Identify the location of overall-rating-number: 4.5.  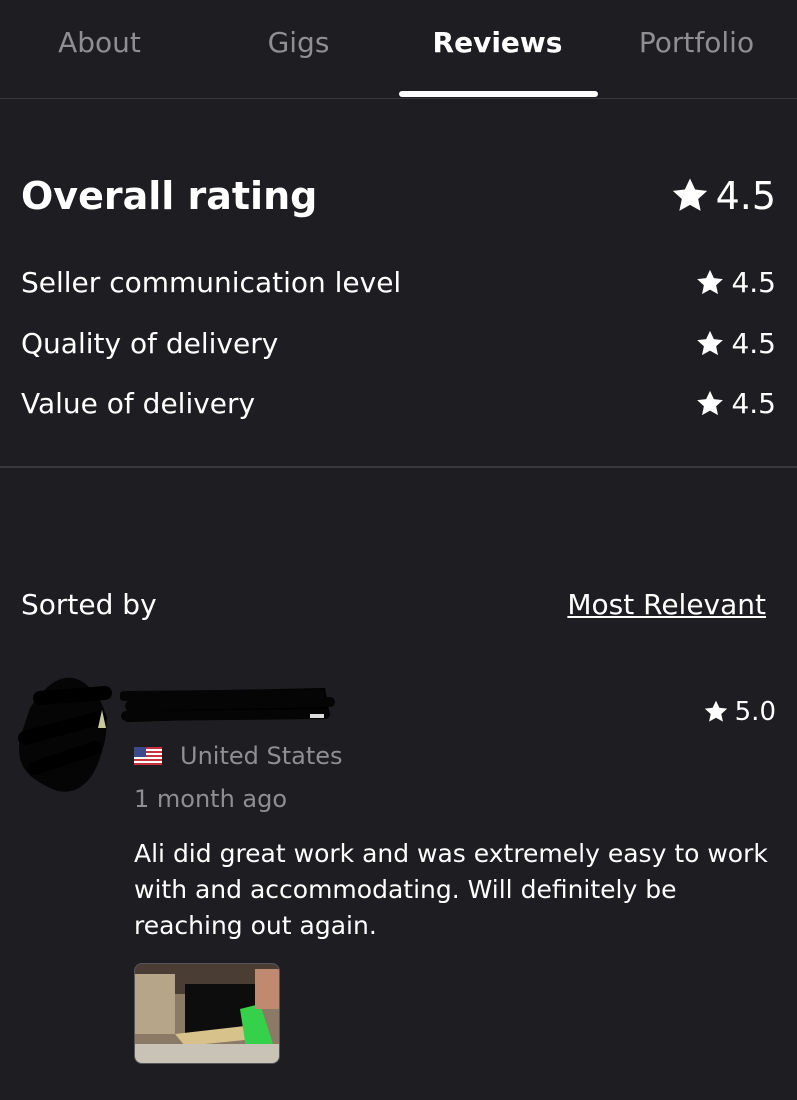
(745, 196).